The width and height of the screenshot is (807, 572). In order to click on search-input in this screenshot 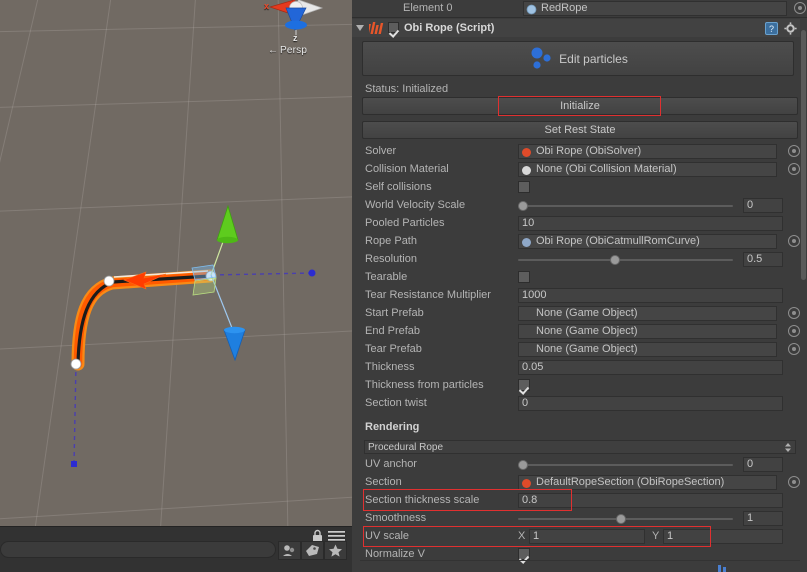, I will do `click(138, 549)`.